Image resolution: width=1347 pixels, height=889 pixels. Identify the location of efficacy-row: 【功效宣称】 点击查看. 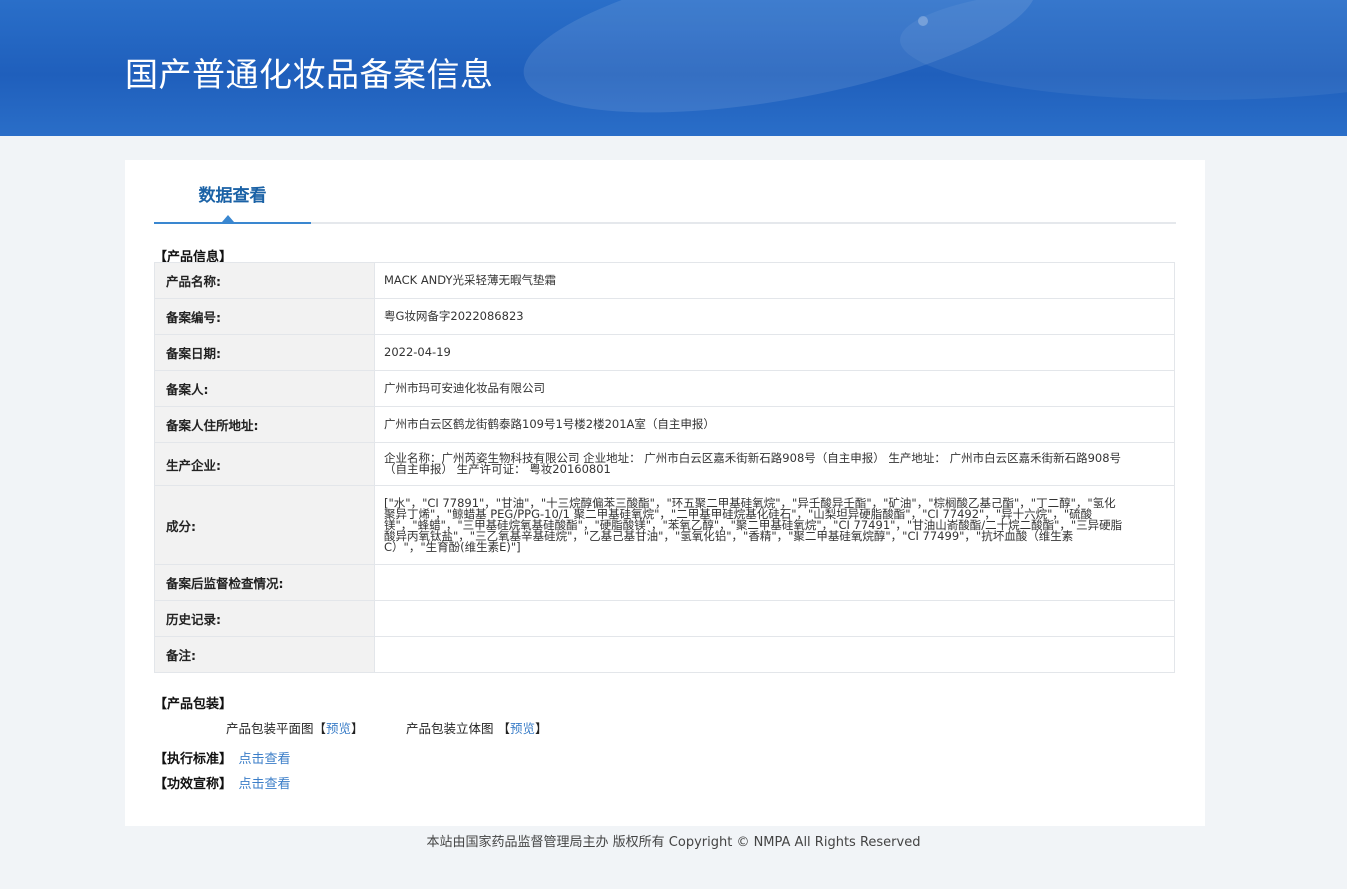
(222, 782).